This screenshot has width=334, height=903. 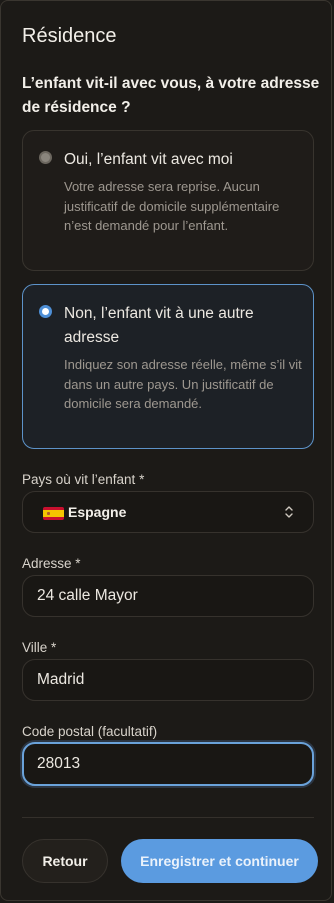 What do you see at coordinates (168, 596) in the screenshot?
I see `address-field: 24 calle Mayor` at bounding box center [168, 596].